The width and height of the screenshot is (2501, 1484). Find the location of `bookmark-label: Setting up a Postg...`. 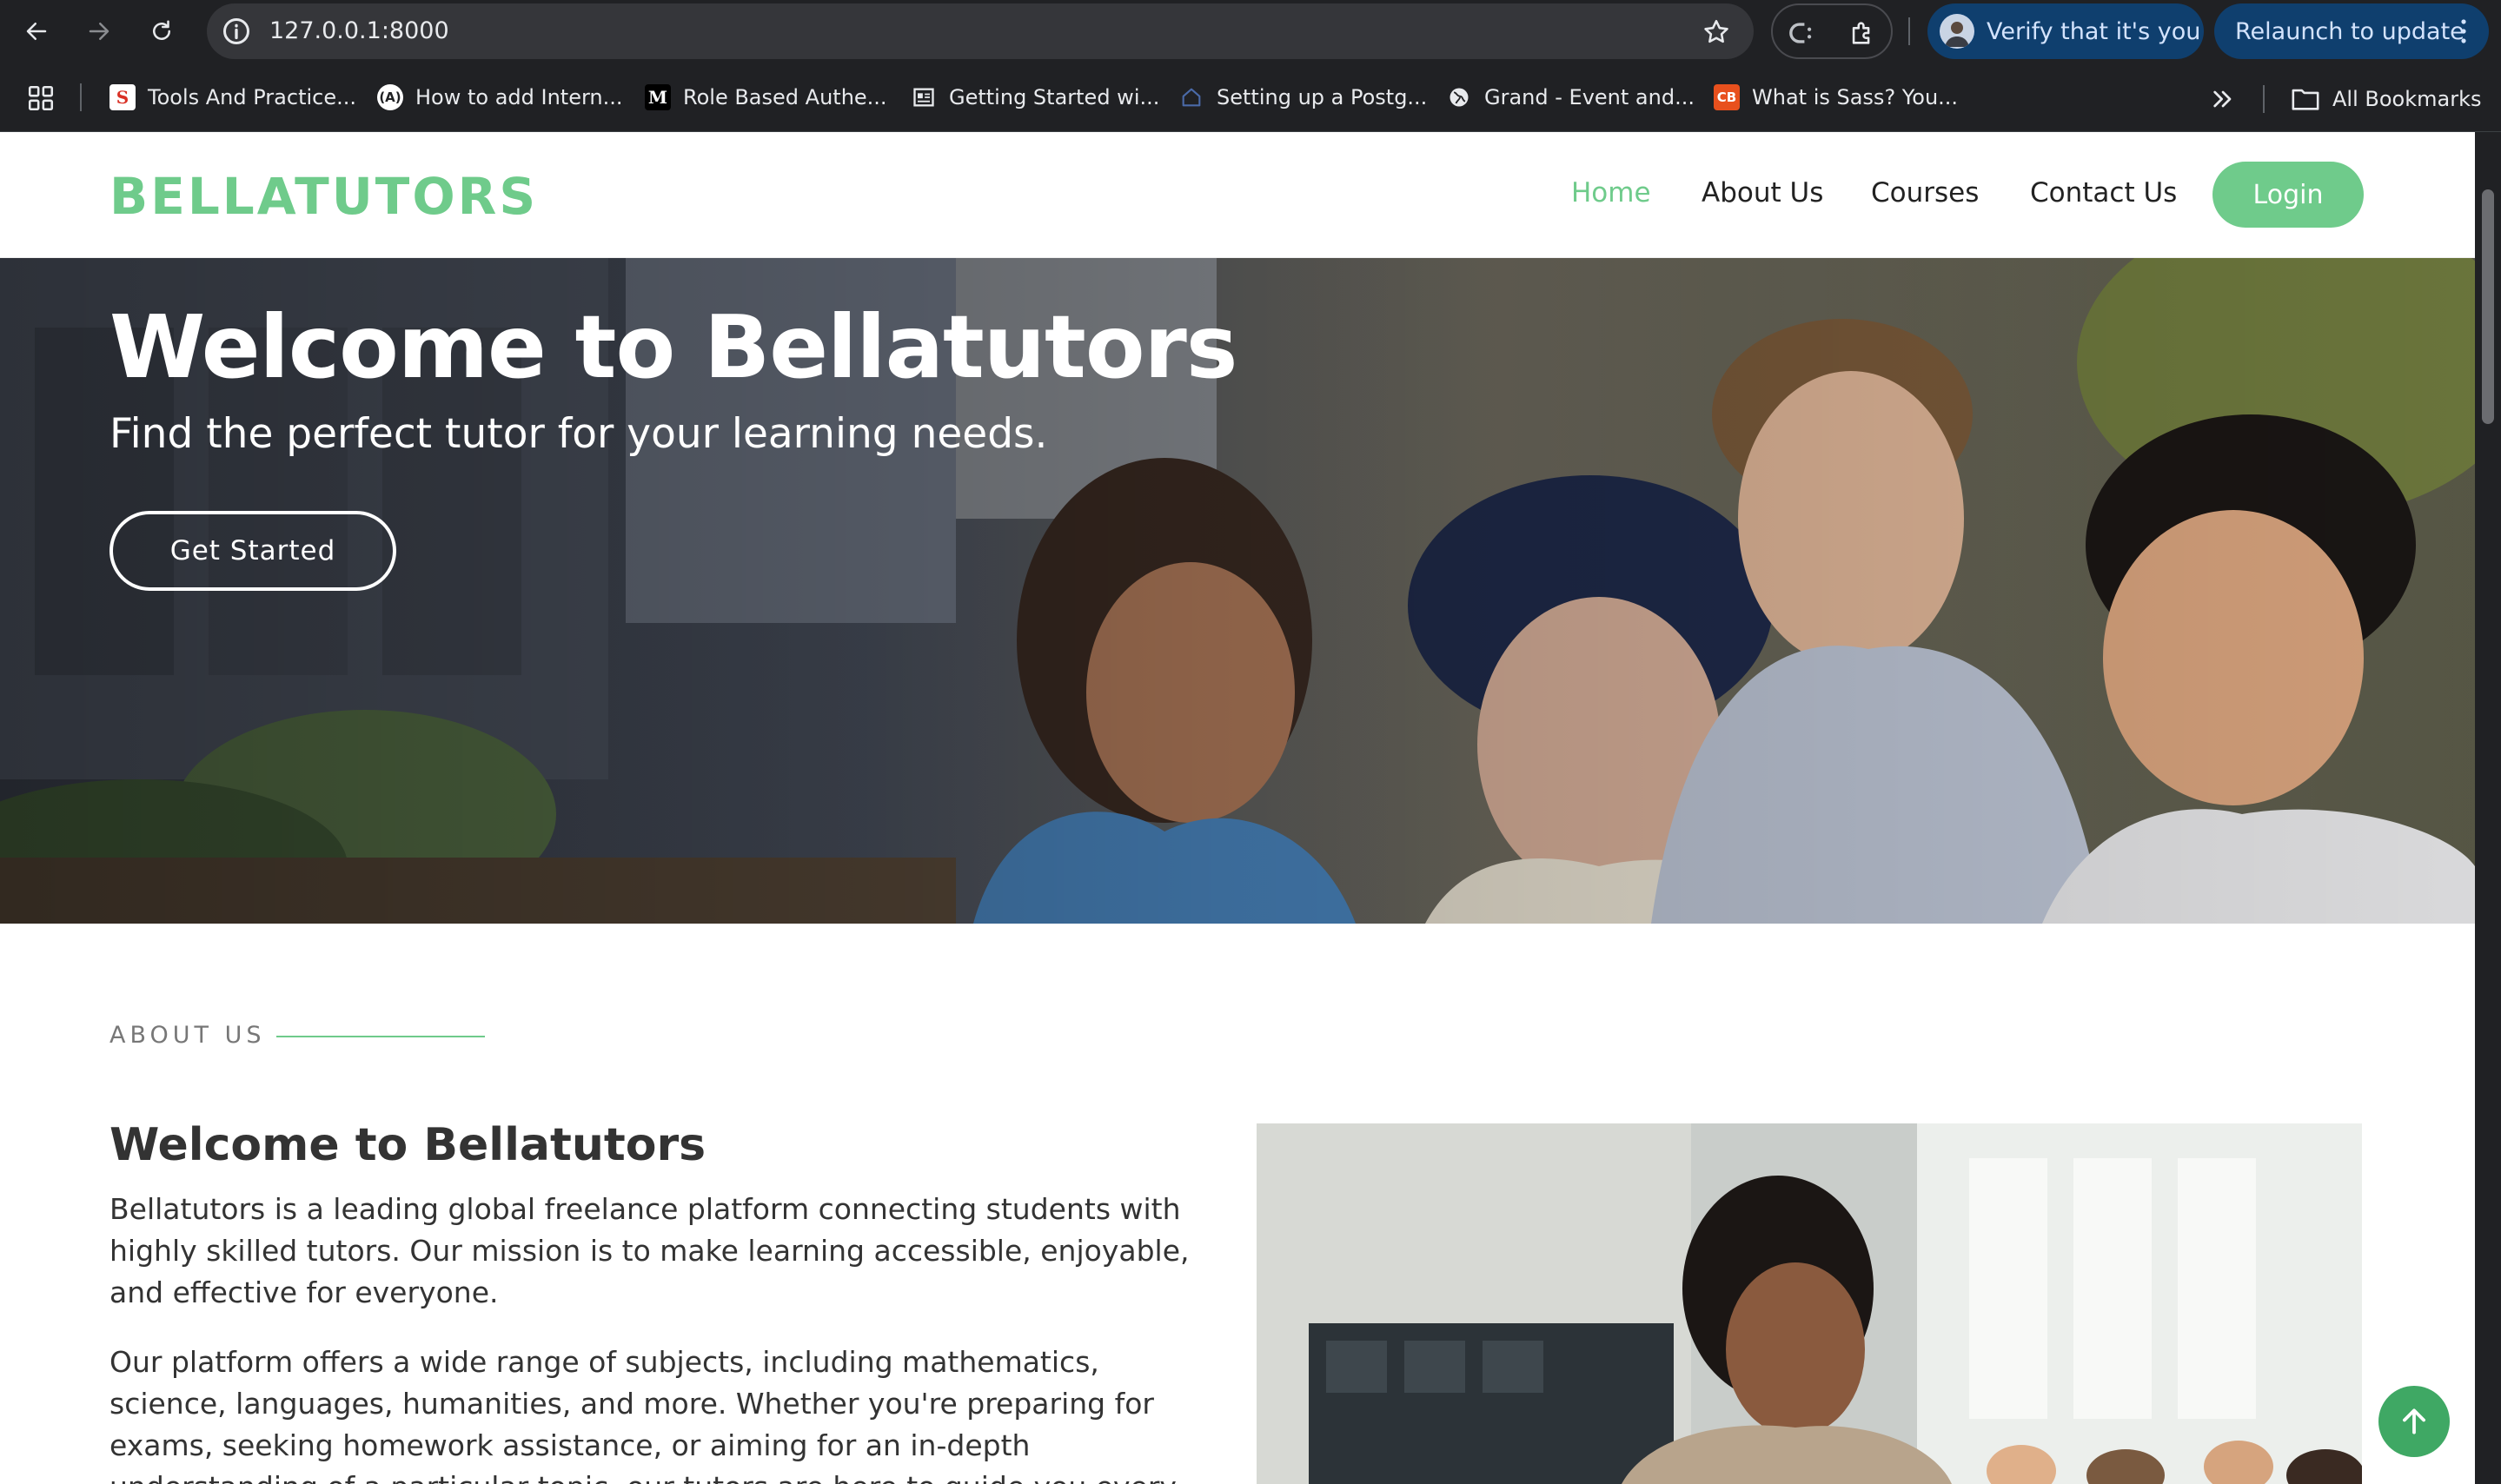

bookmark-label: Setting up a Postg... is located at coordinates (1322, 97).